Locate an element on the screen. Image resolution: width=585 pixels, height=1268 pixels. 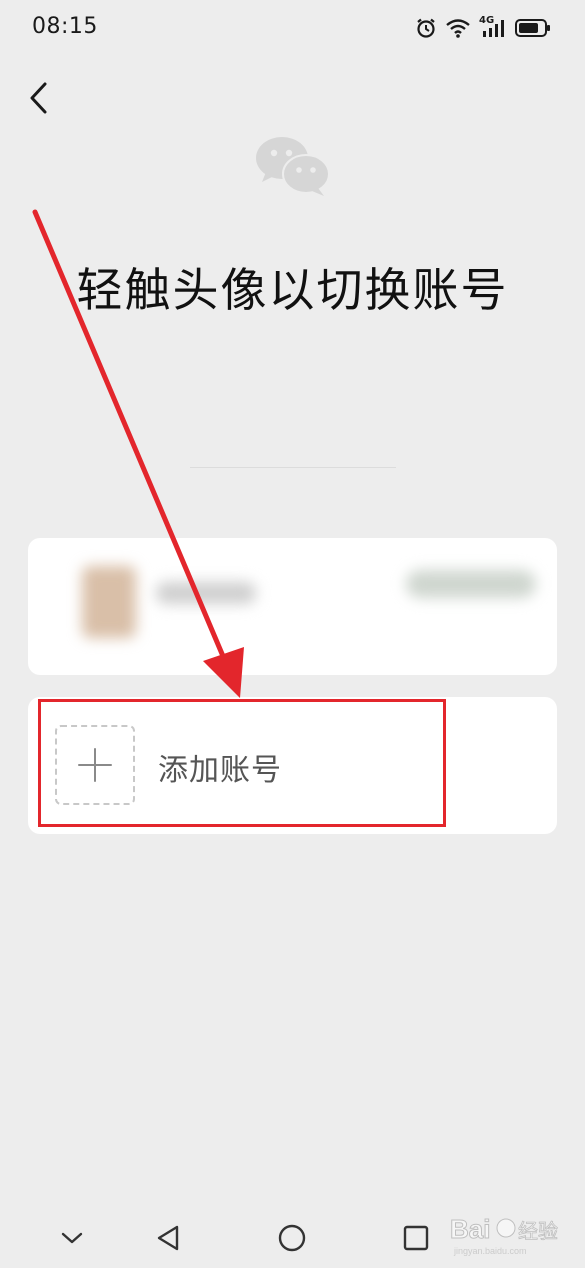
add-account-label: 添加账号 is located at coordinates (220, 770).